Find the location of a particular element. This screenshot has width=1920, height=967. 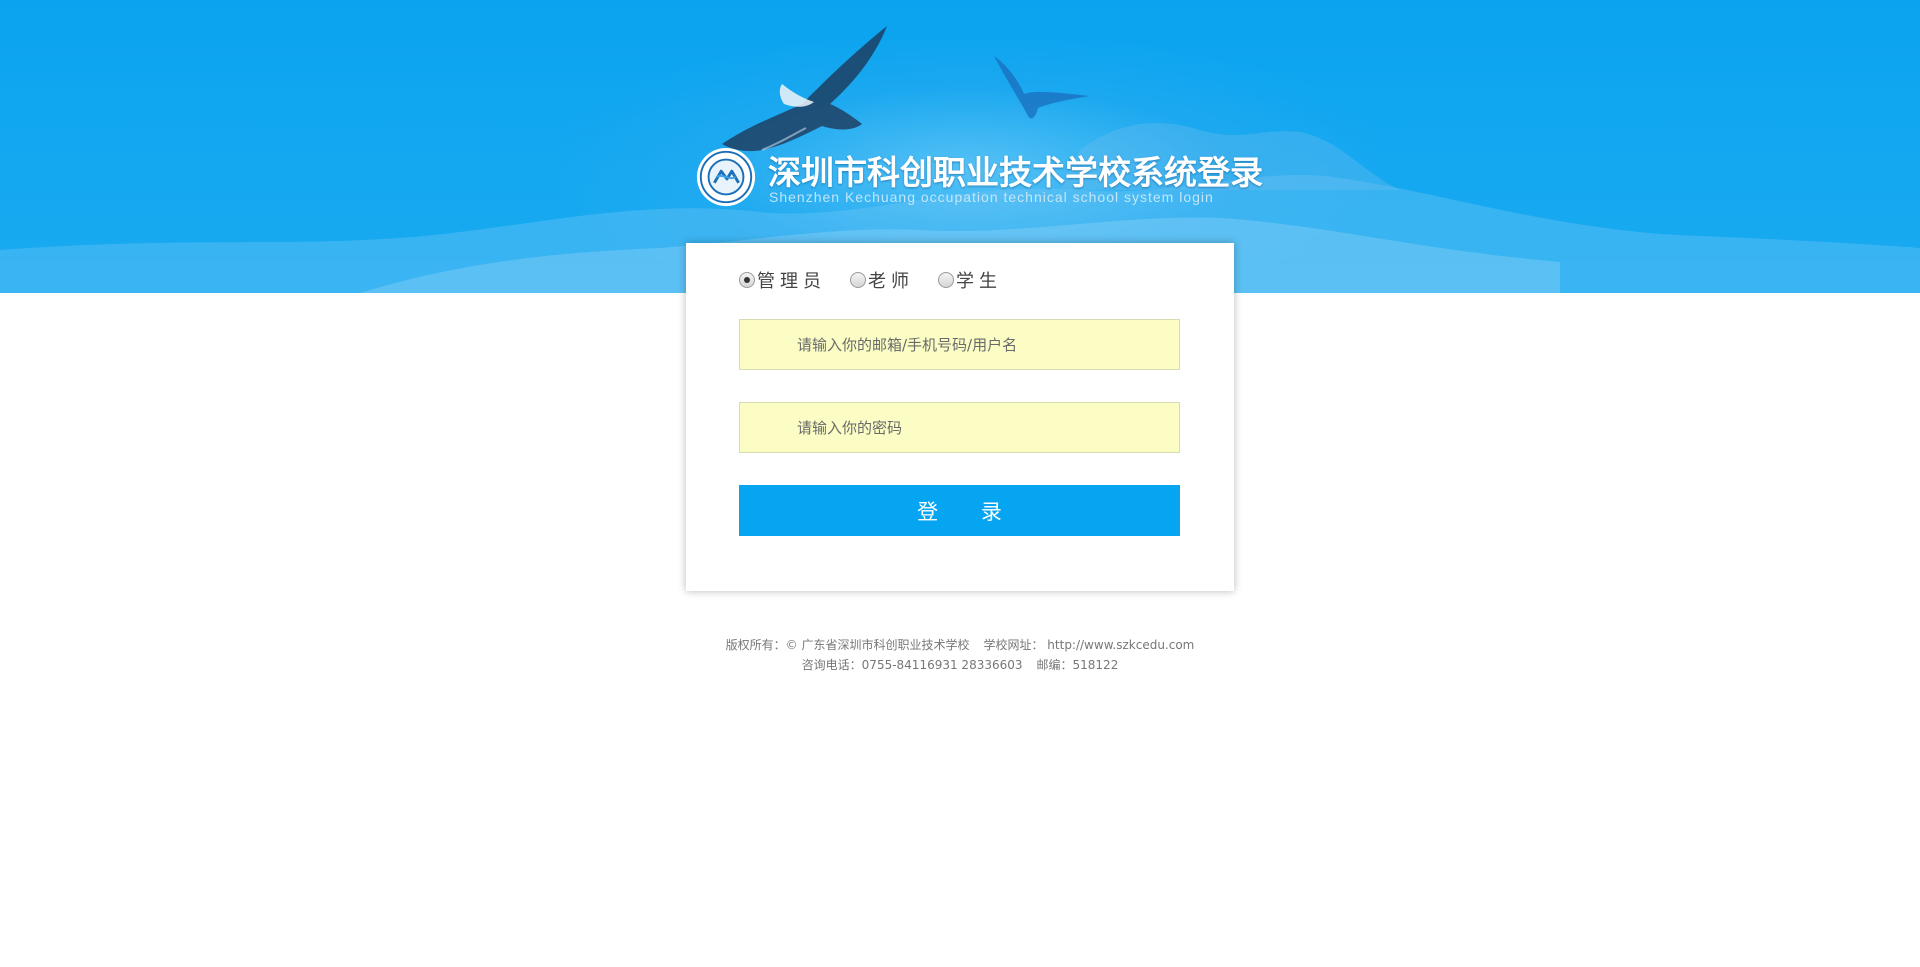

role-label-teacher: 老师 is located at coordinates (891, 281).